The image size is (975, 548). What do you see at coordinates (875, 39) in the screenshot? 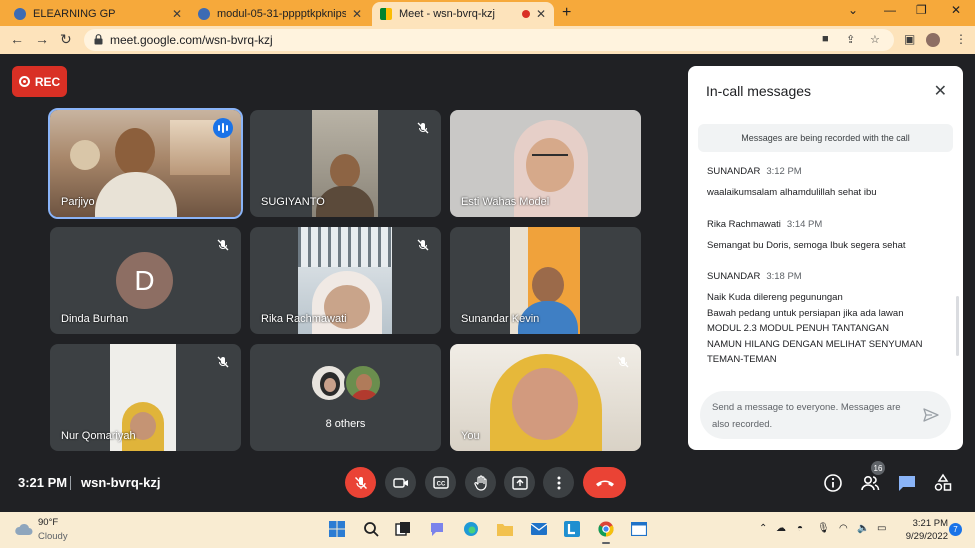
I see `bookmark-star-icon: ☆` at bounding box center [875, 39].